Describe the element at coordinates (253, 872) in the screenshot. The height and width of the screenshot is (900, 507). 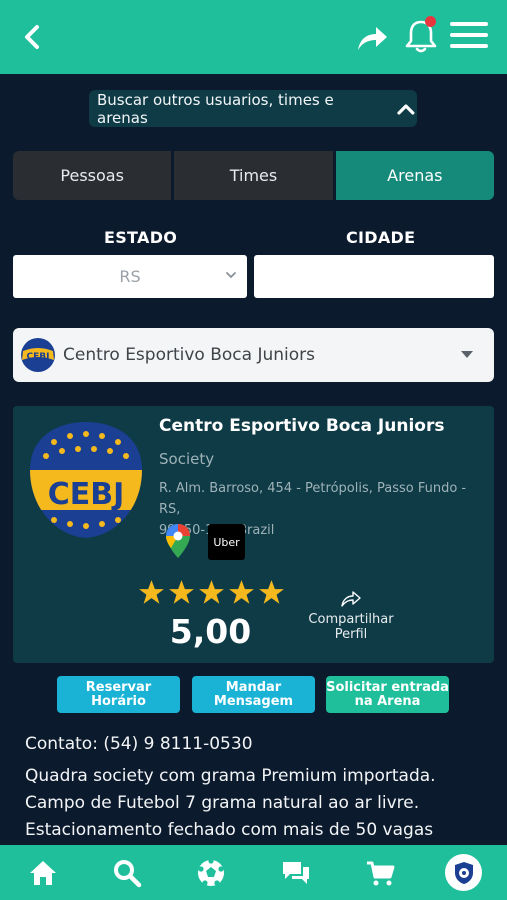
I see `bottom-navigation` at that location.